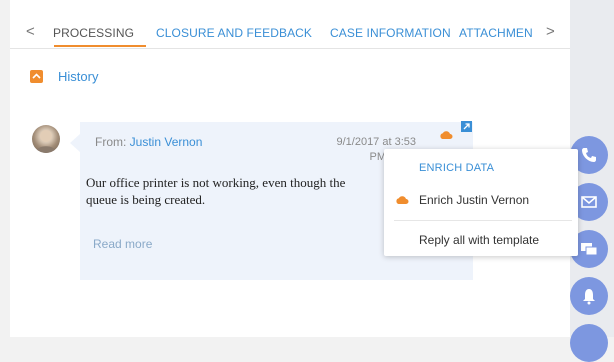 The height and width of the screenshot is (362, 614). Describe the element at coordinates (30, 32) in the screenshot. I see `tabs-prev-arrow: <` at that location.